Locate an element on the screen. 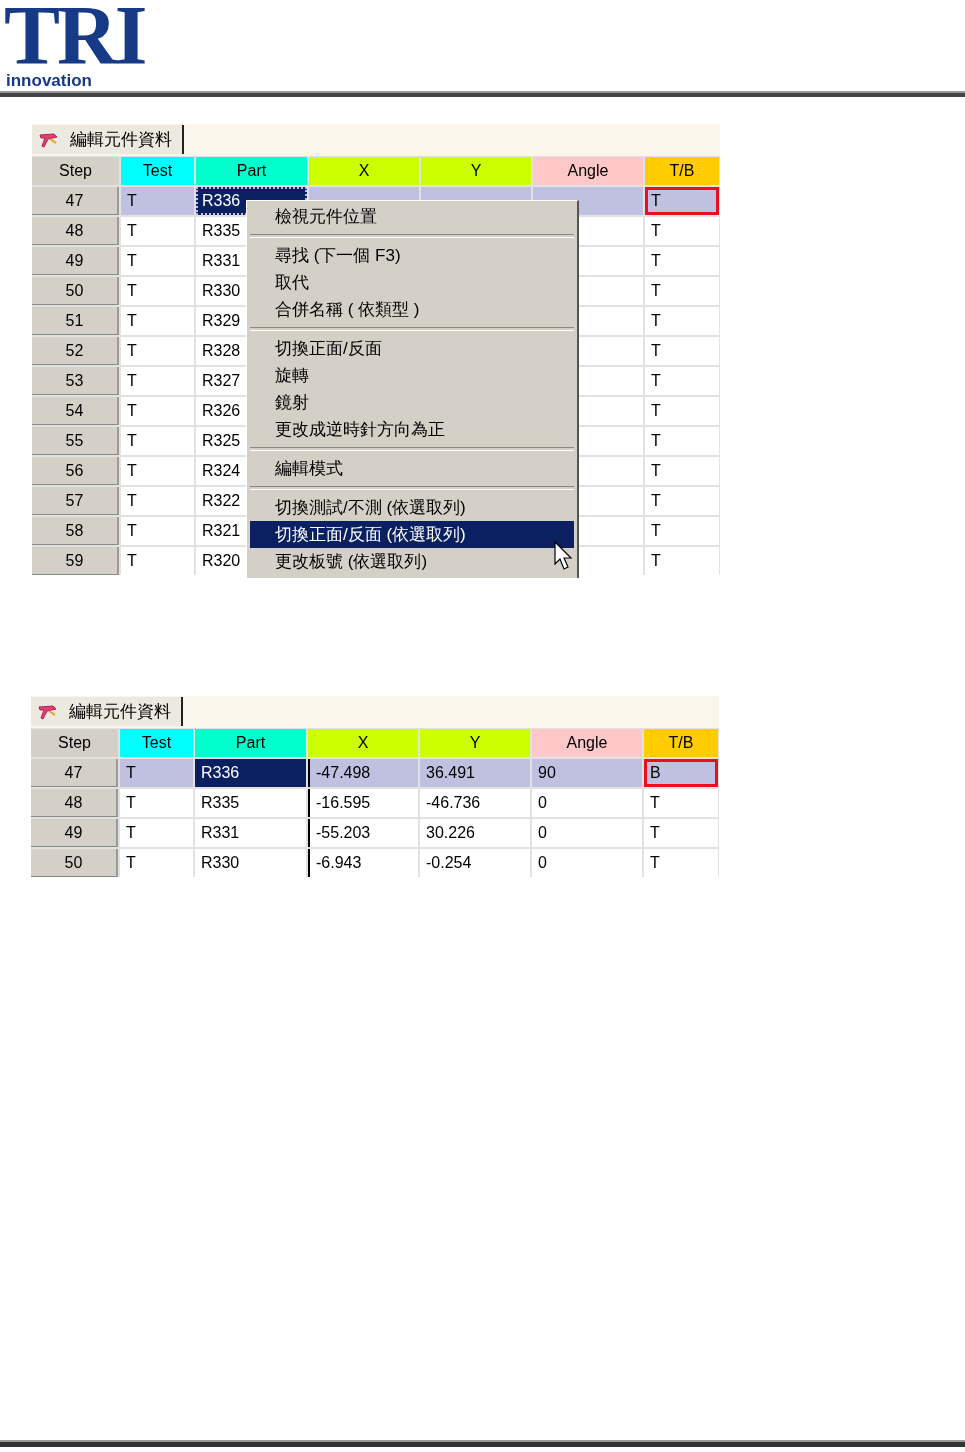 The width and height of the screenshot is (965, 1452). table-cell: R330 is located at coordinates (250, 863).